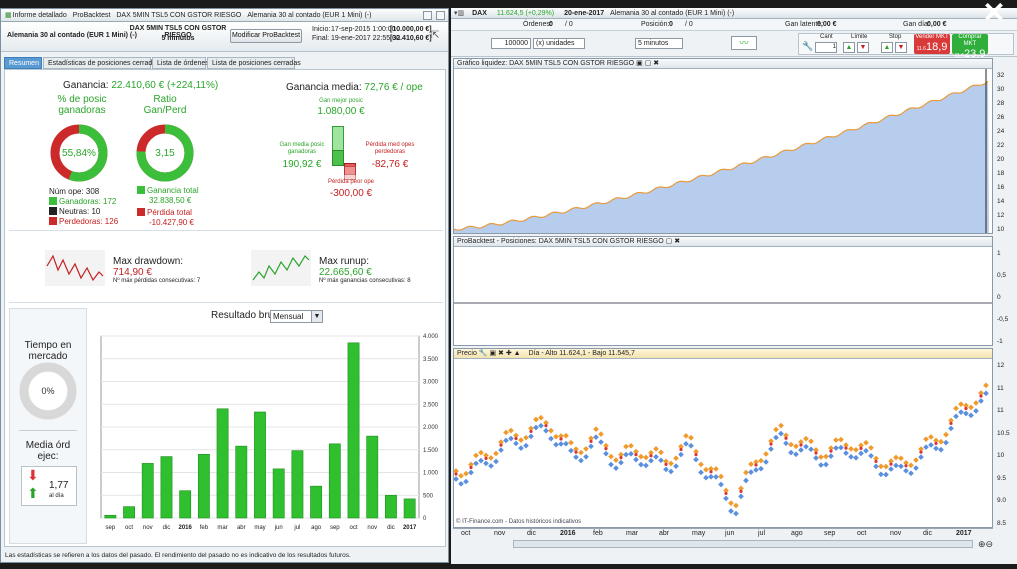 This screenshot has height=569, width=1017. I want to click on chart-menu-icon: ▾▥, so click(459, 13).